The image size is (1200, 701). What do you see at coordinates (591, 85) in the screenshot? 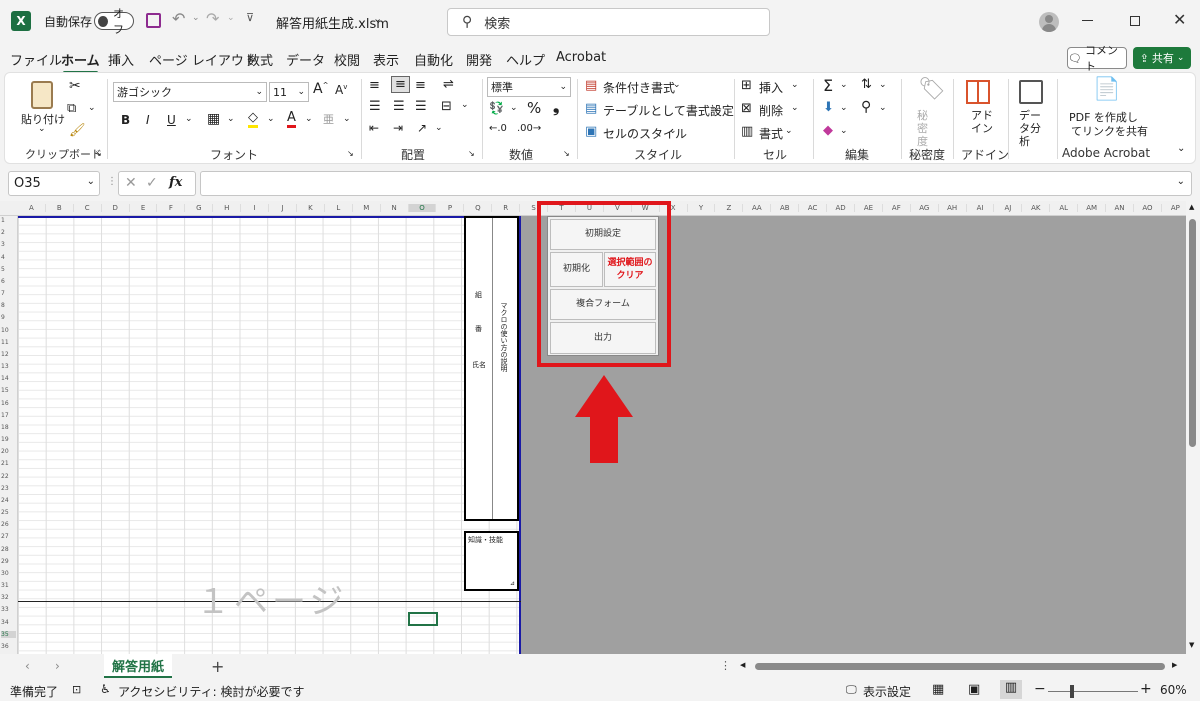
I see `conditional-format-icon: ▤` at bounding box center [591, 85].